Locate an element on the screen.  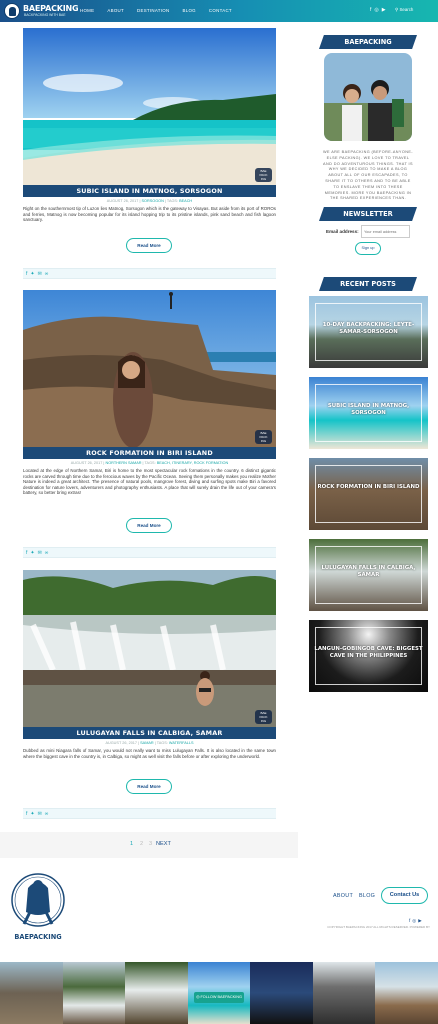
footer-social: f ◎ ▶ is located at coordinates (415, 921).